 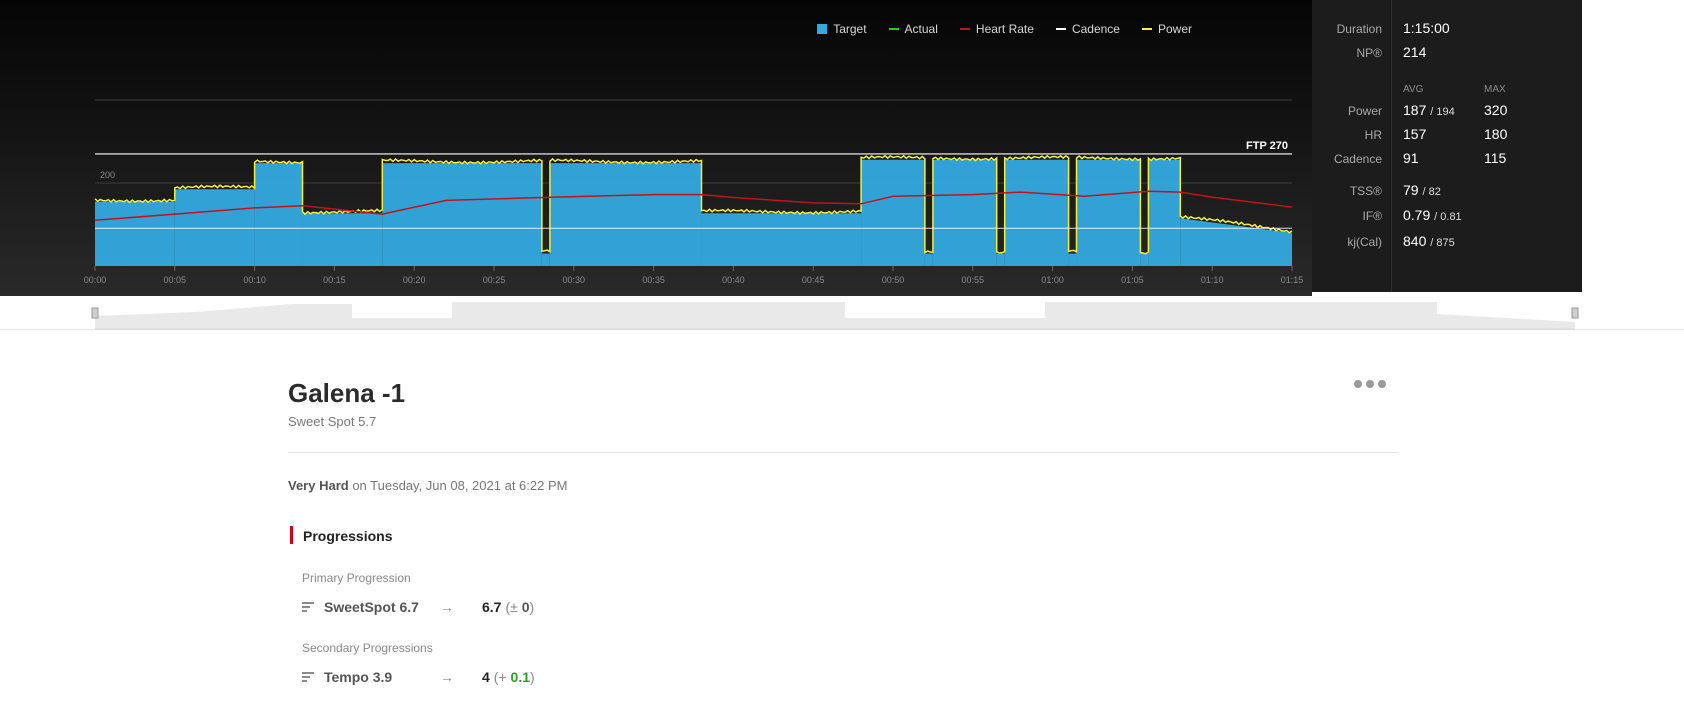 I want to click on power-avg-value: 187, so click(x=1415, y=110).